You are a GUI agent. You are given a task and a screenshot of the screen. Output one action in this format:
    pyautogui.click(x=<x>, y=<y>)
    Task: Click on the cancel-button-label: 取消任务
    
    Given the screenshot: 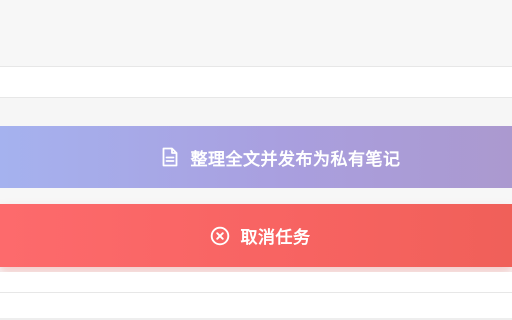 What is the action you would take?
    pyautogui.click(x=275, y=238)
    